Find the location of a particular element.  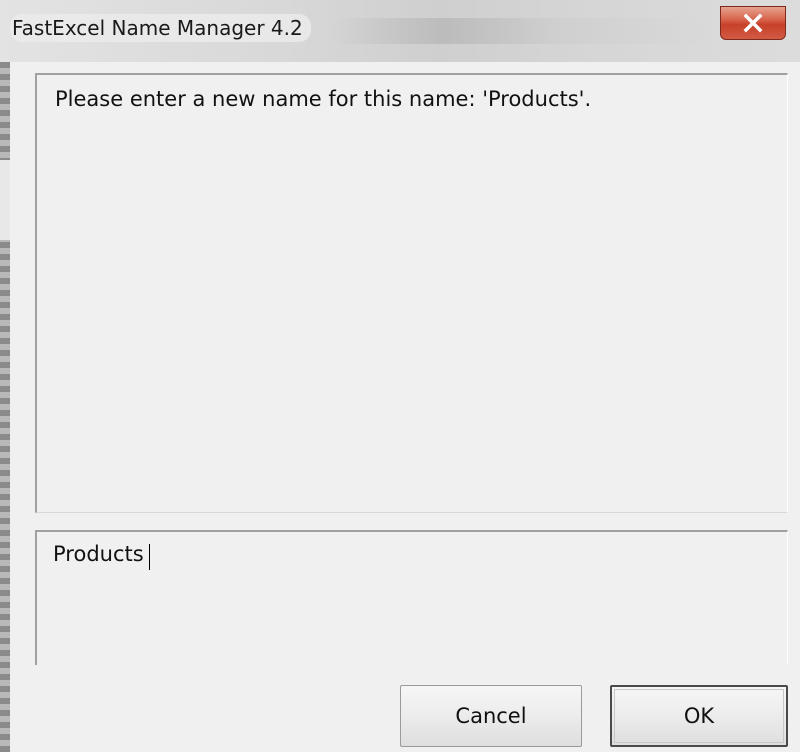

close-button is located at coordinates (753, 23).